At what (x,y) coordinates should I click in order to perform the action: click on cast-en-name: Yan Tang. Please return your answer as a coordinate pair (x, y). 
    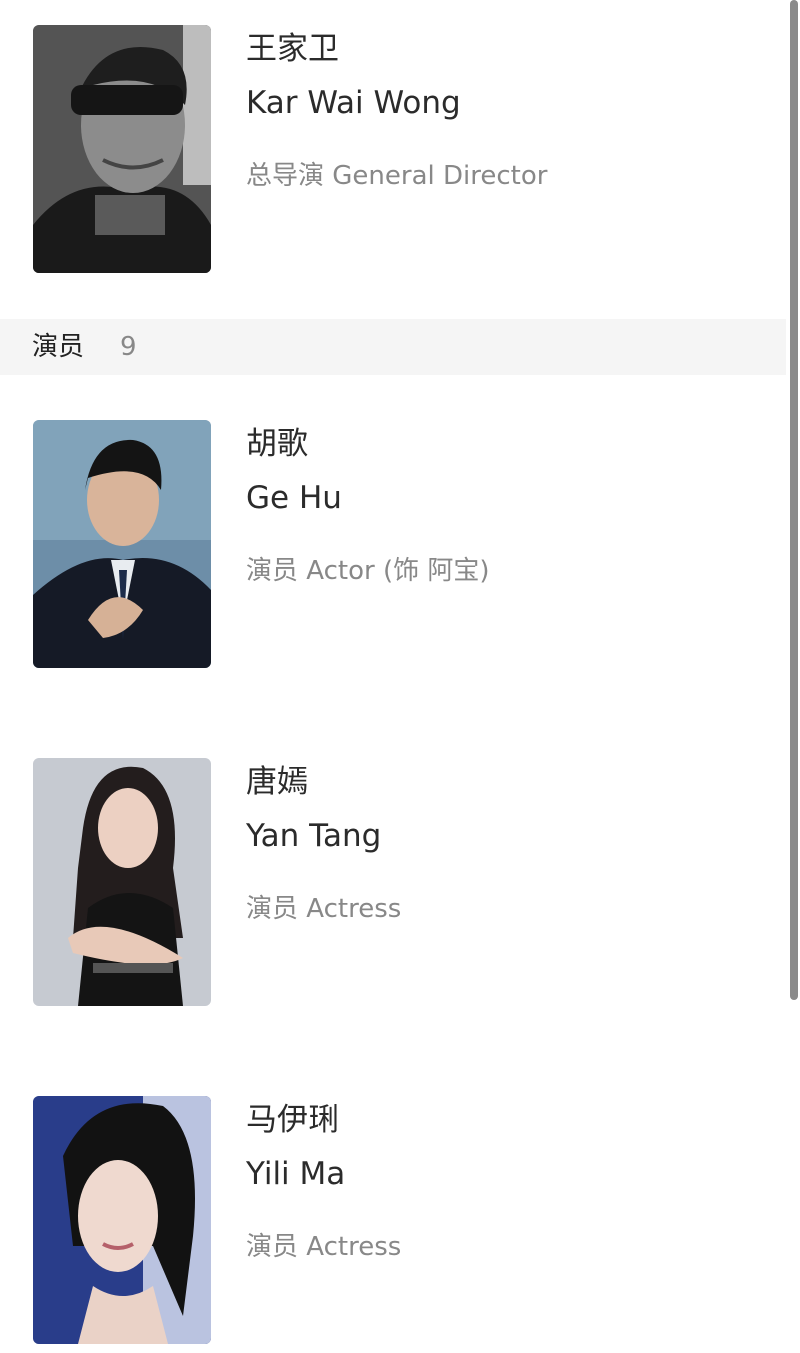
    Looking at the image, I should click on (314, 836).